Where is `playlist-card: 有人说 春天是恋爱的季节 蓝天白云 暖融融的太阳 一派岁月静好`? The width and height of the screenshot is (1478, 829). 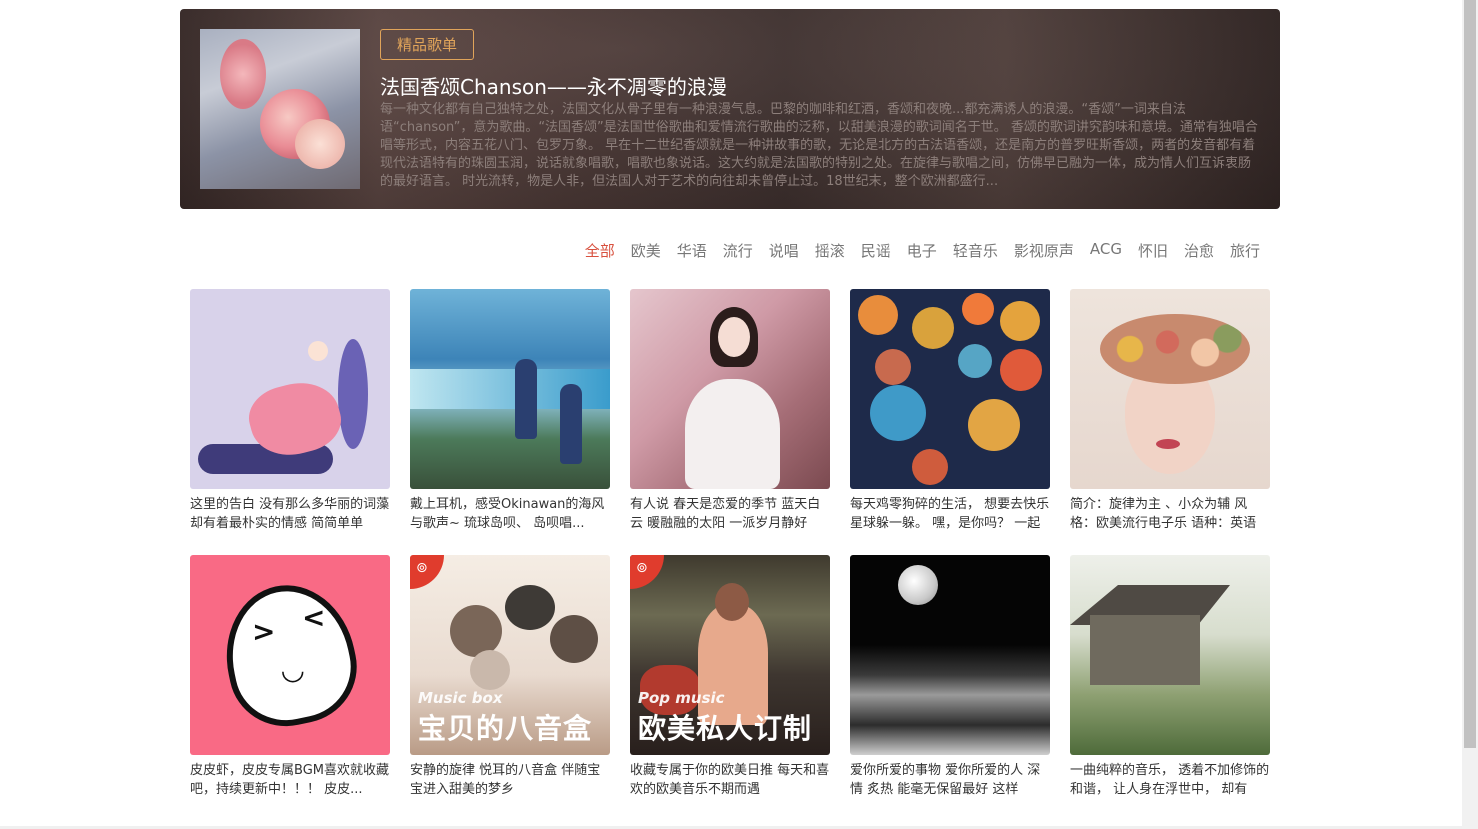
playlist-card: 有人说 春天是恋爱的季节 蓝天白云 暖融融的太阳 一派岁月静好 is located at coordinates (730, 411).